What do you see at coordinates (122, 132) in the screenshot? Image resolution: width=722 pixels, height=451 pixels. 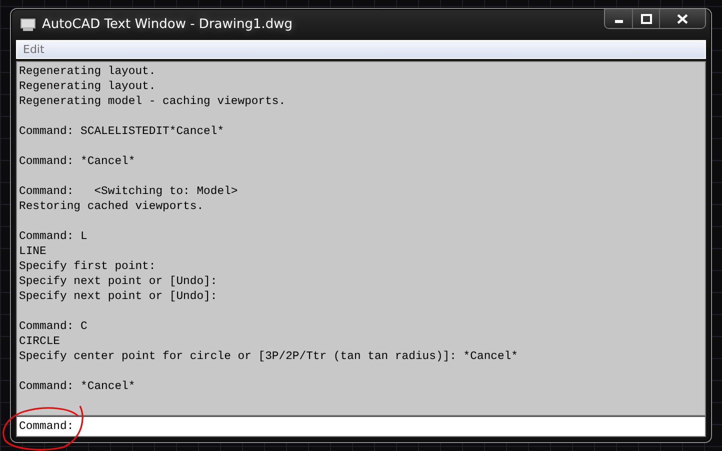 I see `history-line: Command: SCALELISTEDIT*Cancel*` at bounding box center [122, 132].